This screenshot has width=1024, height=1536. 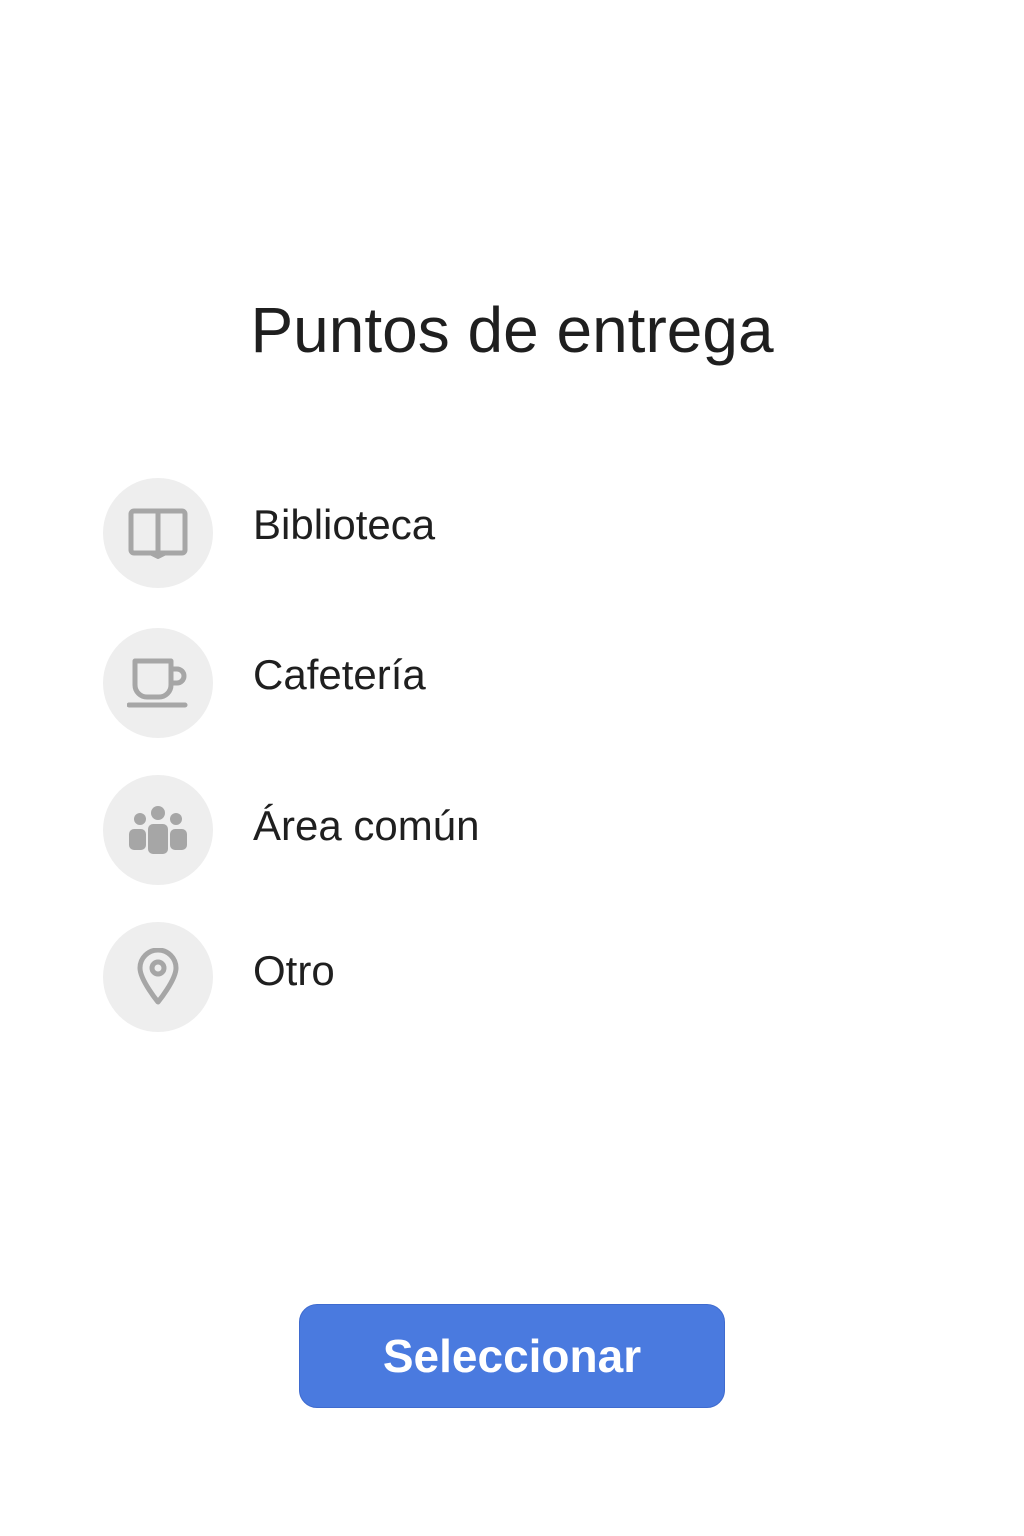 I want to click on option-label: Otro, so click(x=294, y=970).